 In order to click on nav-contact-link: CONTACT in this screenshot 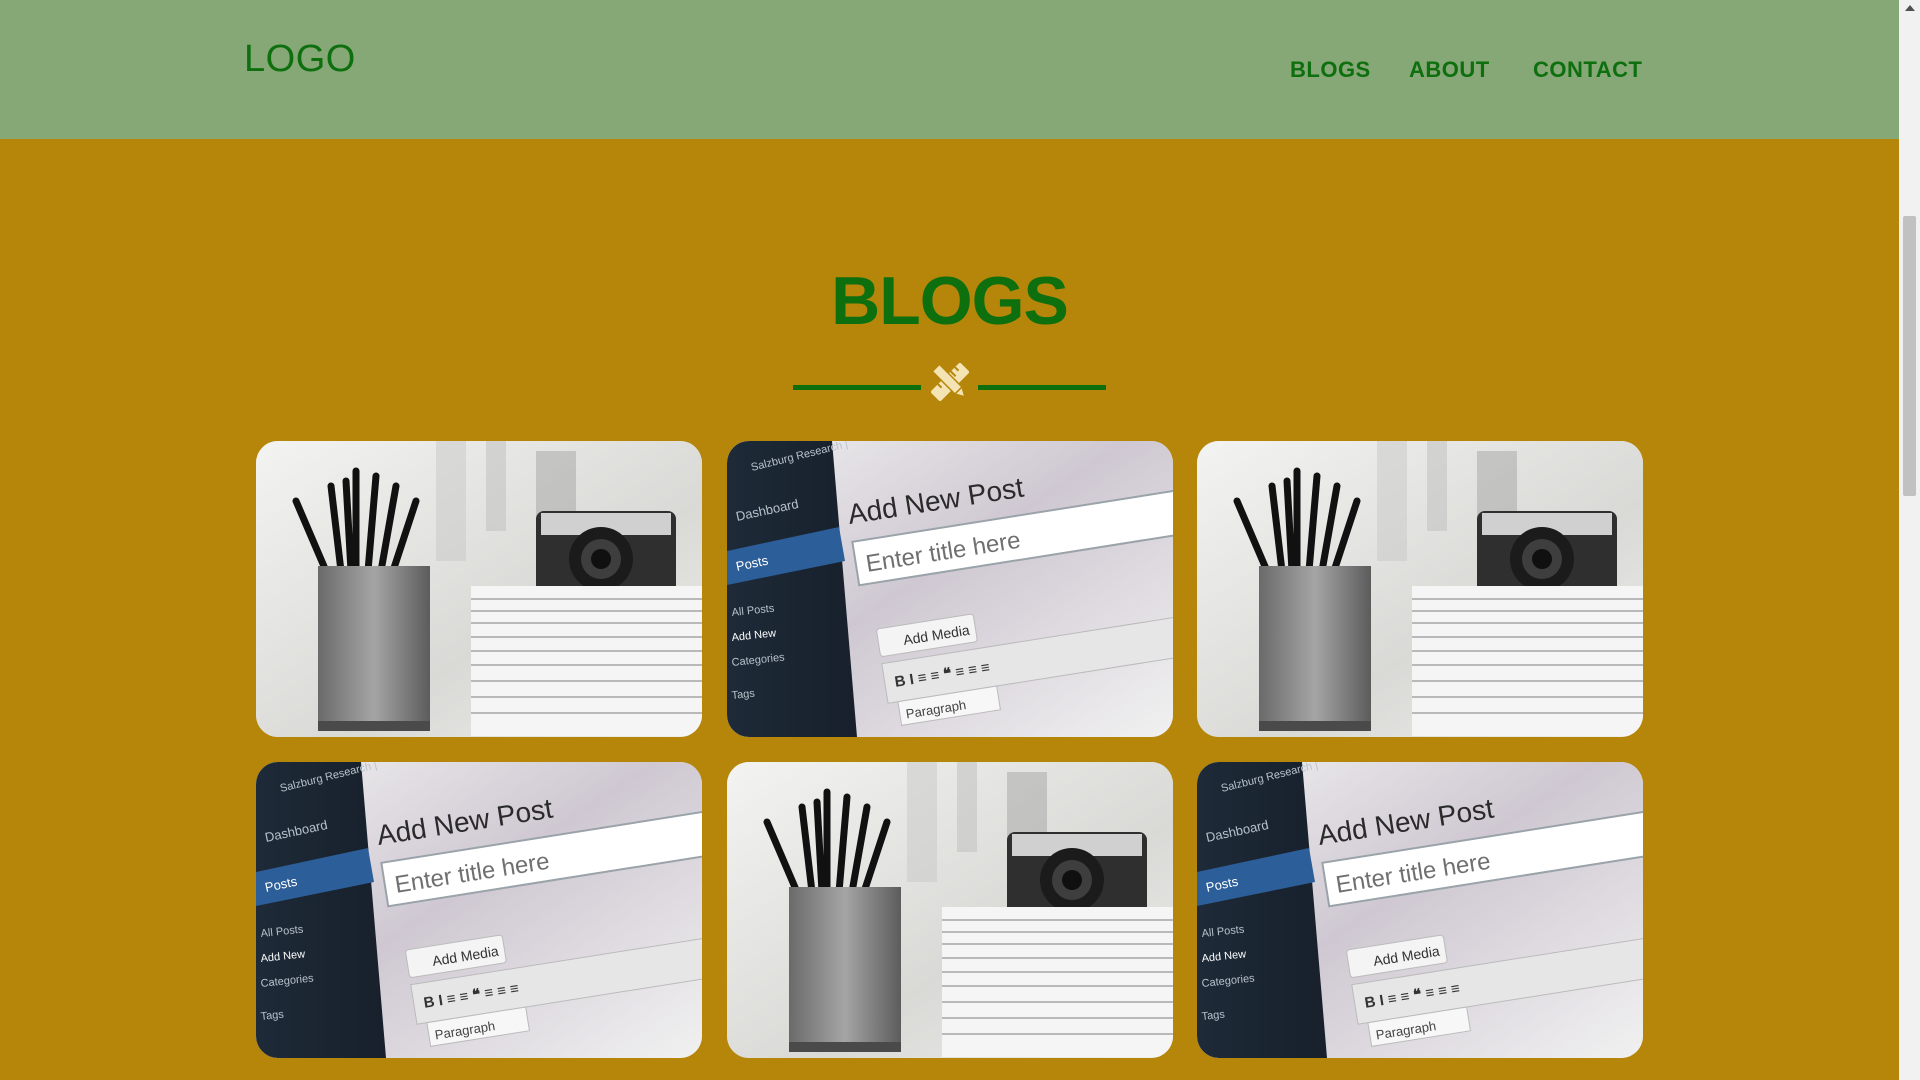, I will do `click(1587, 70)`.